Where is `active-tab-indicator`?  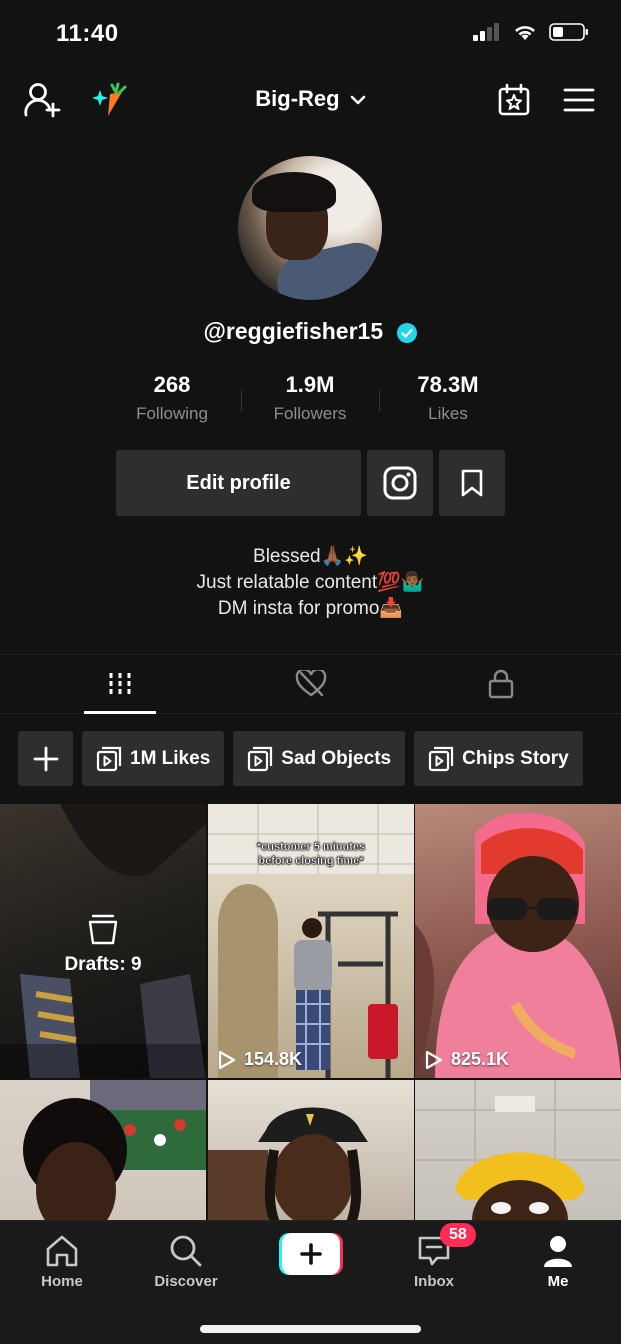 active-tab-indicator is located at coordinates (120, 712).